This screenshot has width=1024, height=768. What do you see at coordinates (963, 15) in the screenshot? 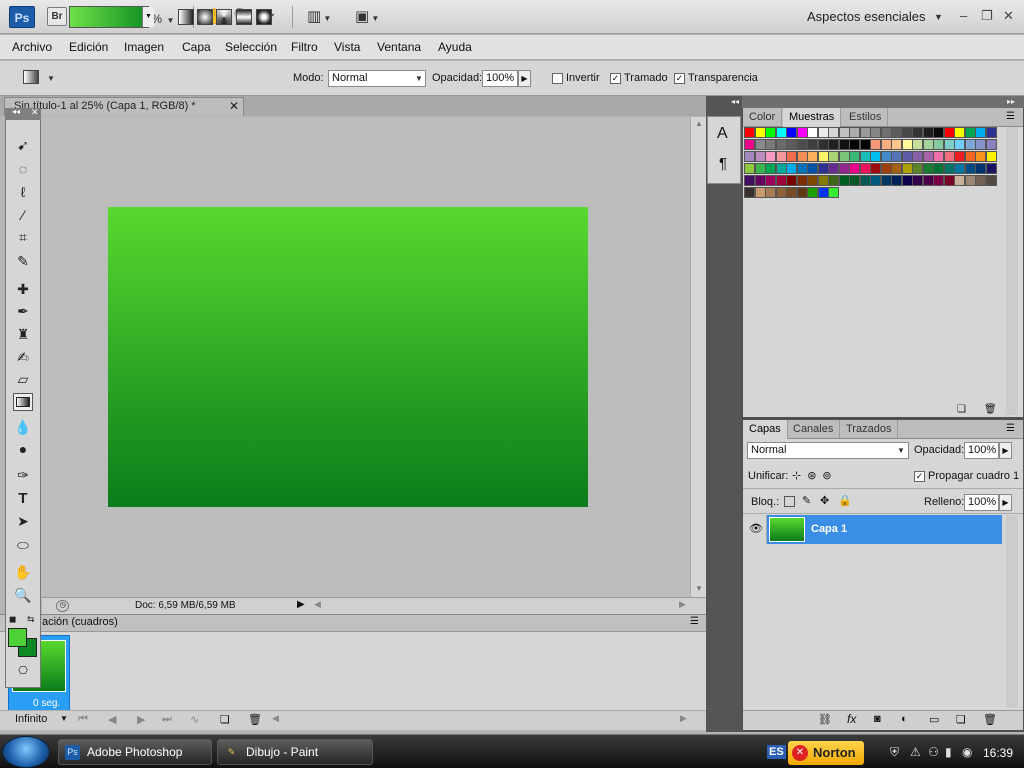
I see `minimize-icon: –` at bounding box center [963, 15].